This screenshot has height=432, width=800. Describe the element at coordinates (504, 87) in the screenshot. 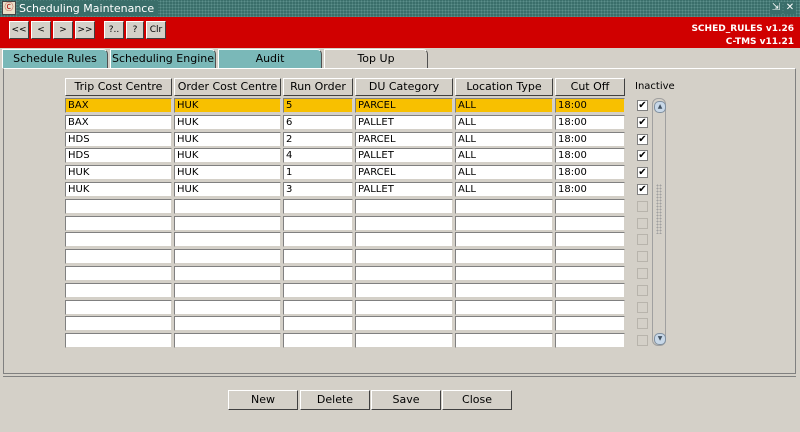

I see `column-header-location-type: Location Type` at that location.